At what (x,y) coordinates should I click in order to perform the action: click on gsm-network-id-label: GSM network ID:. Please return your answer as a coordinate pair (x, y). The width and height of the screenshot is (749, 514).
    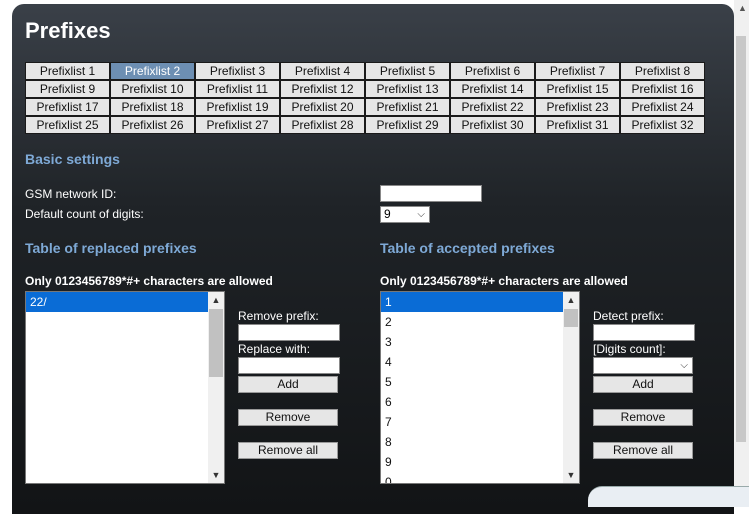
    Looking at the image, I should click on (71, 194).